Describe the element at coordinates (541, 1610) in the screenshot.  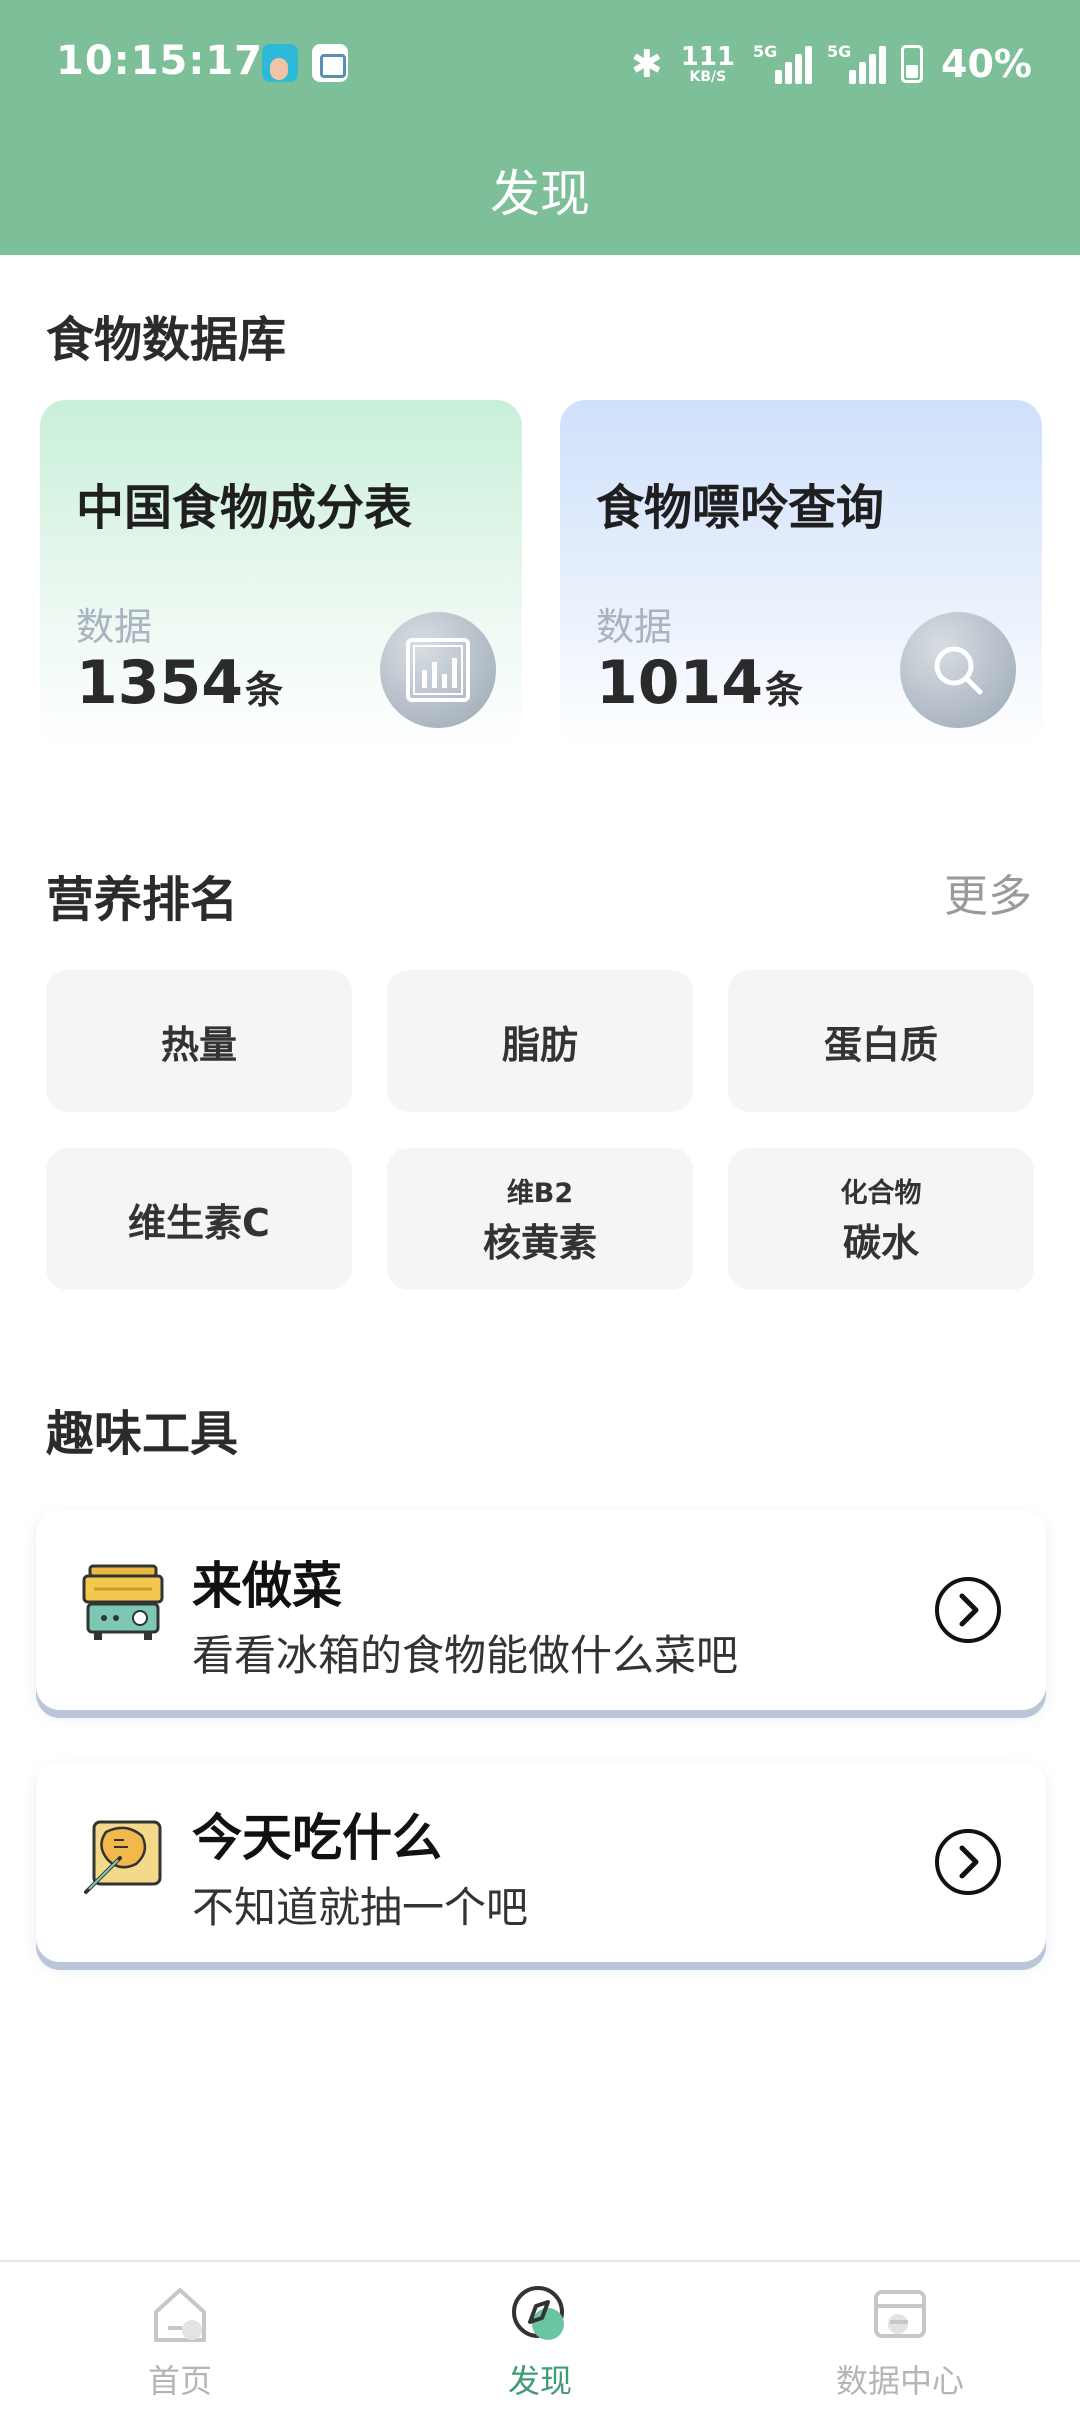
I see `cook-dish-card: 来做菜 看看冰箱的食物能做什么菜吧` at that location.